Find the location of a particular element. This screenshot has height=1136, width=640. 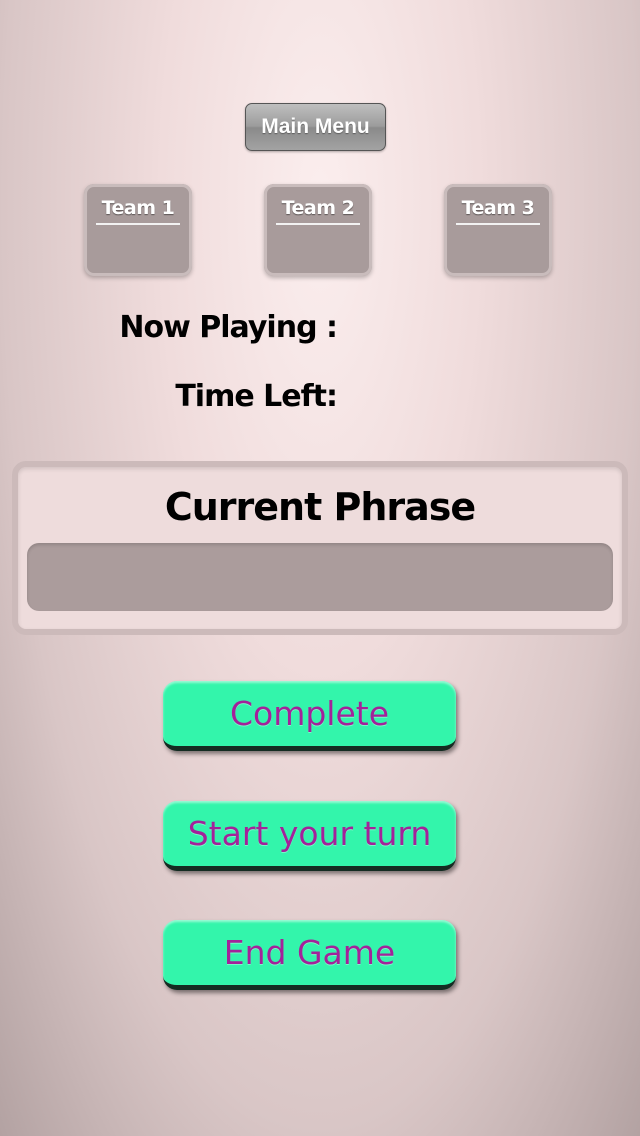

team-2-label: Team 2 is located at coordinates (318, 211).